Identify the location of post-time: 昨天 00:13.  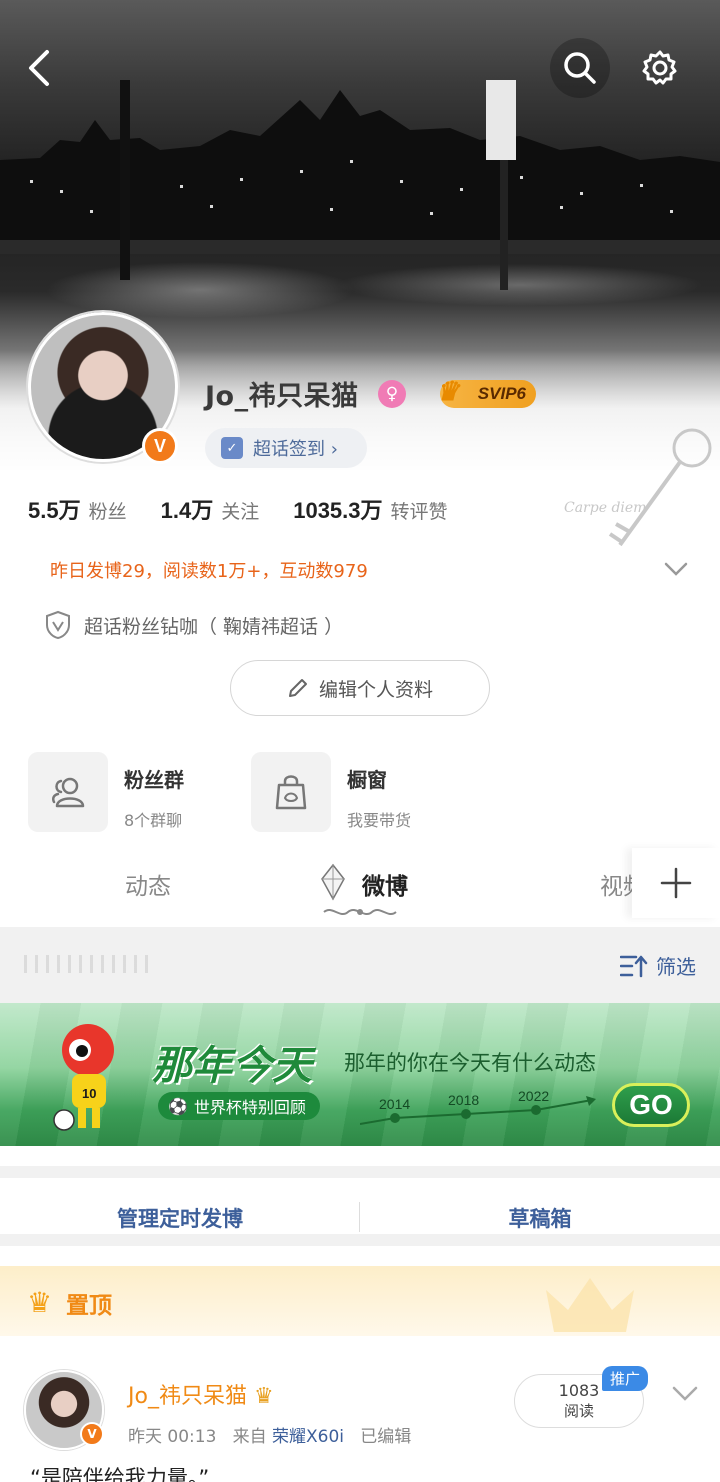
(172, 1437).